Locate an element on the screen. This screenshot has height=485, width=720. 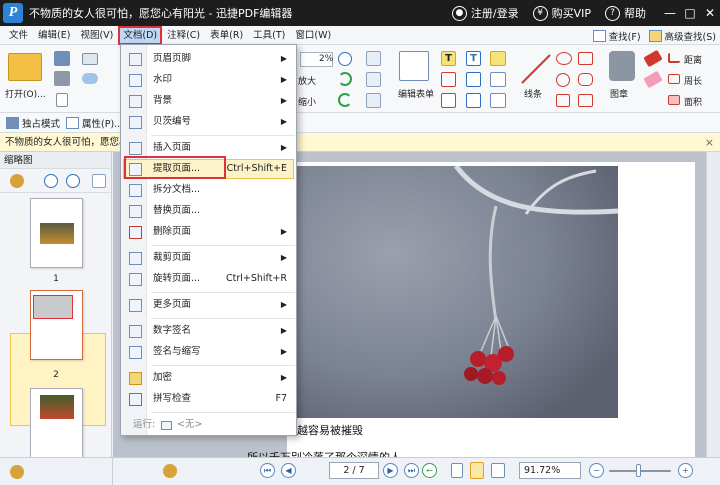
note-icon: T is located at coordinates (473, 58).